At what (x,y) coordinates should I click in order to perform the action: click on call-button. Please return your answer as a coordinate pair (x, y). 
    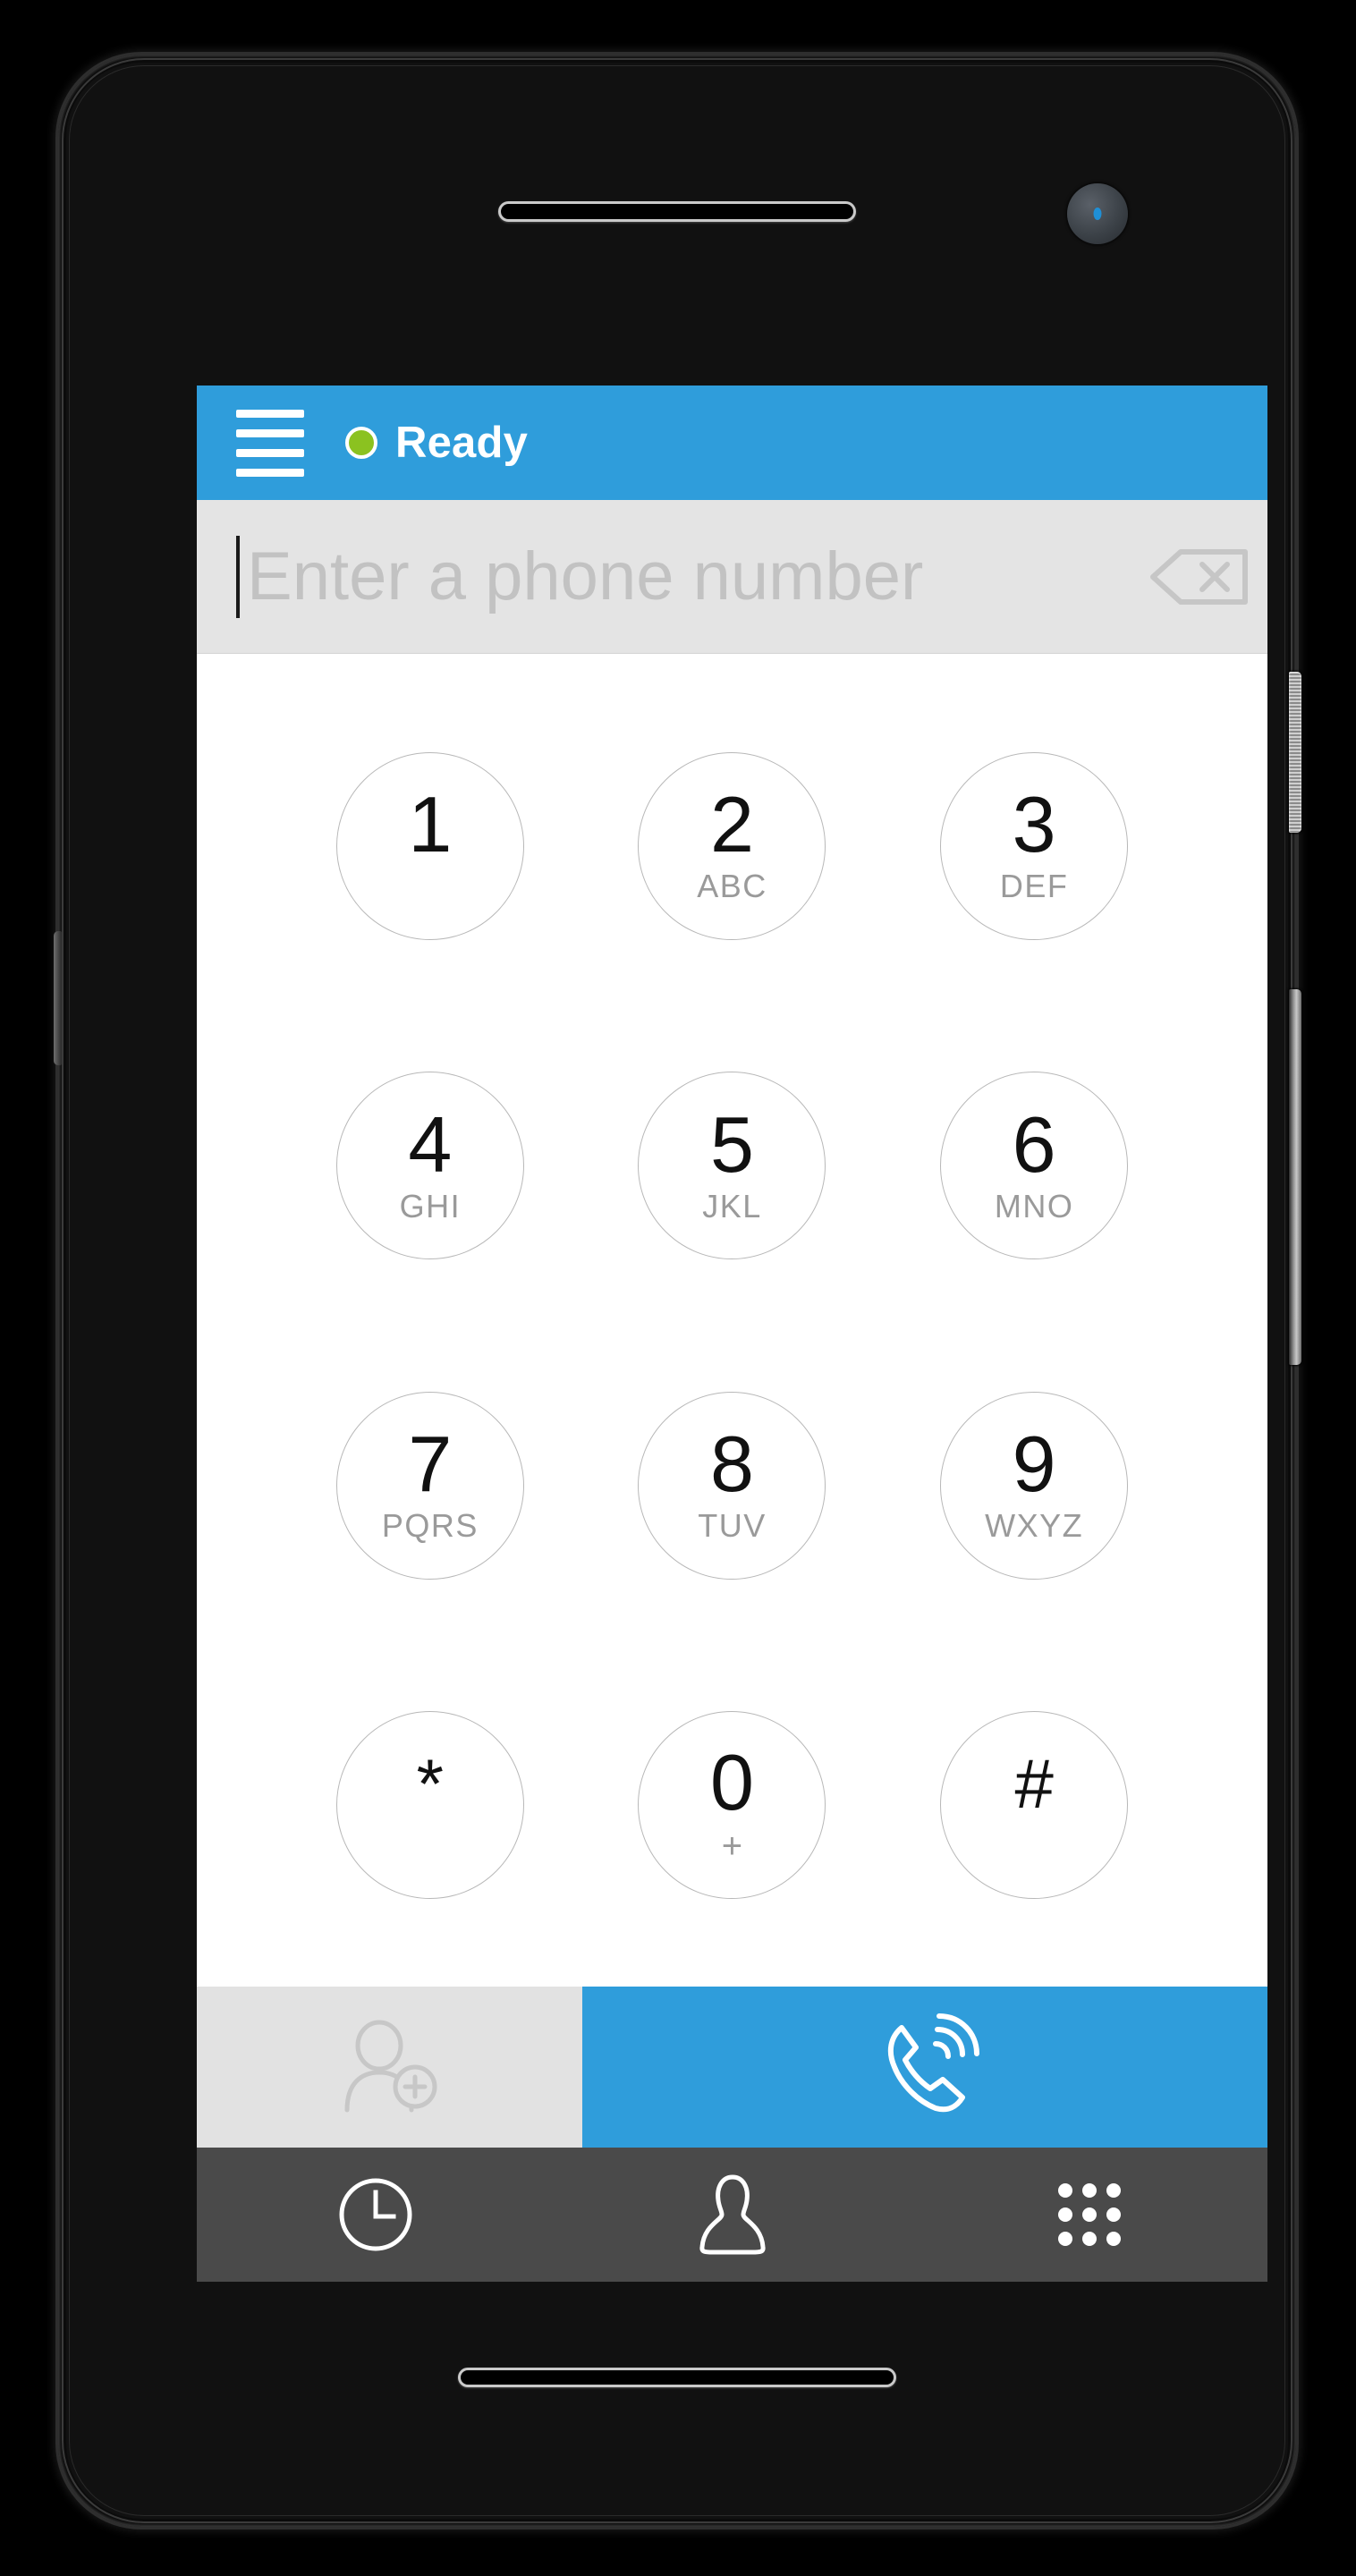
    Looking at the image, I should click on (924, 2067).